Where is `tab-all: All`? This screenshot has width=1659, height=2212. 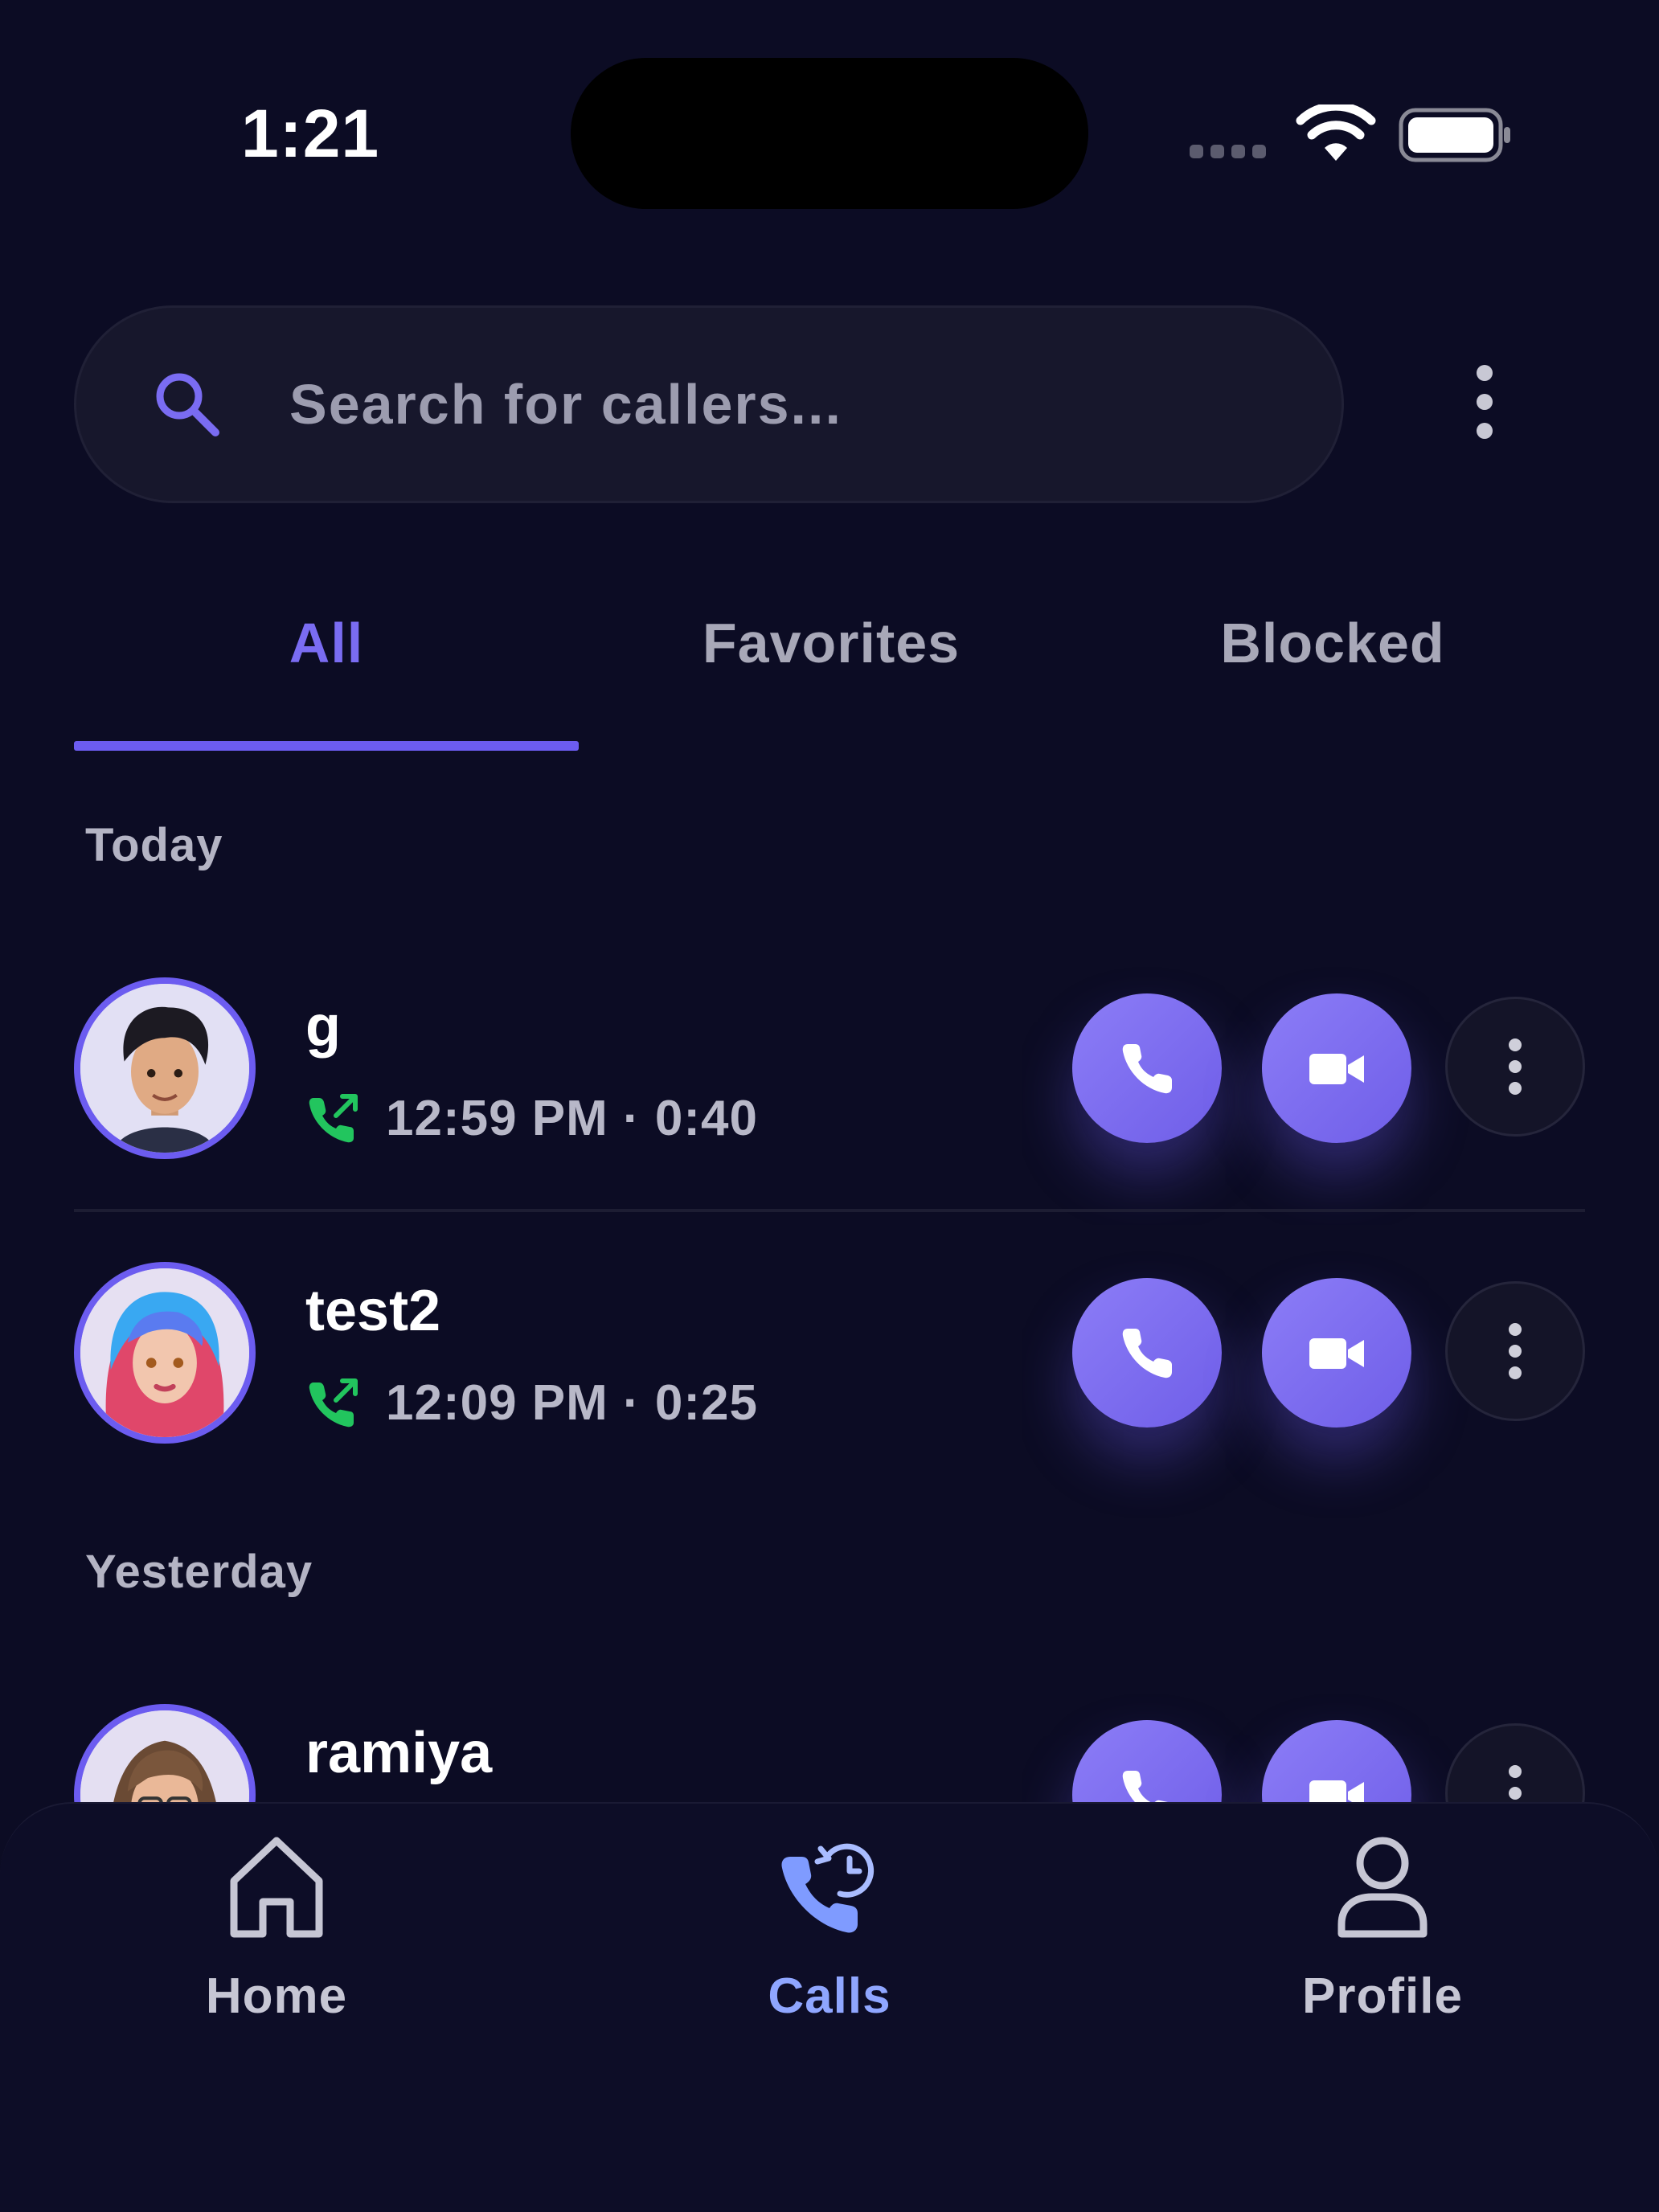
tab-all: All is located at coordinates (326, 651).